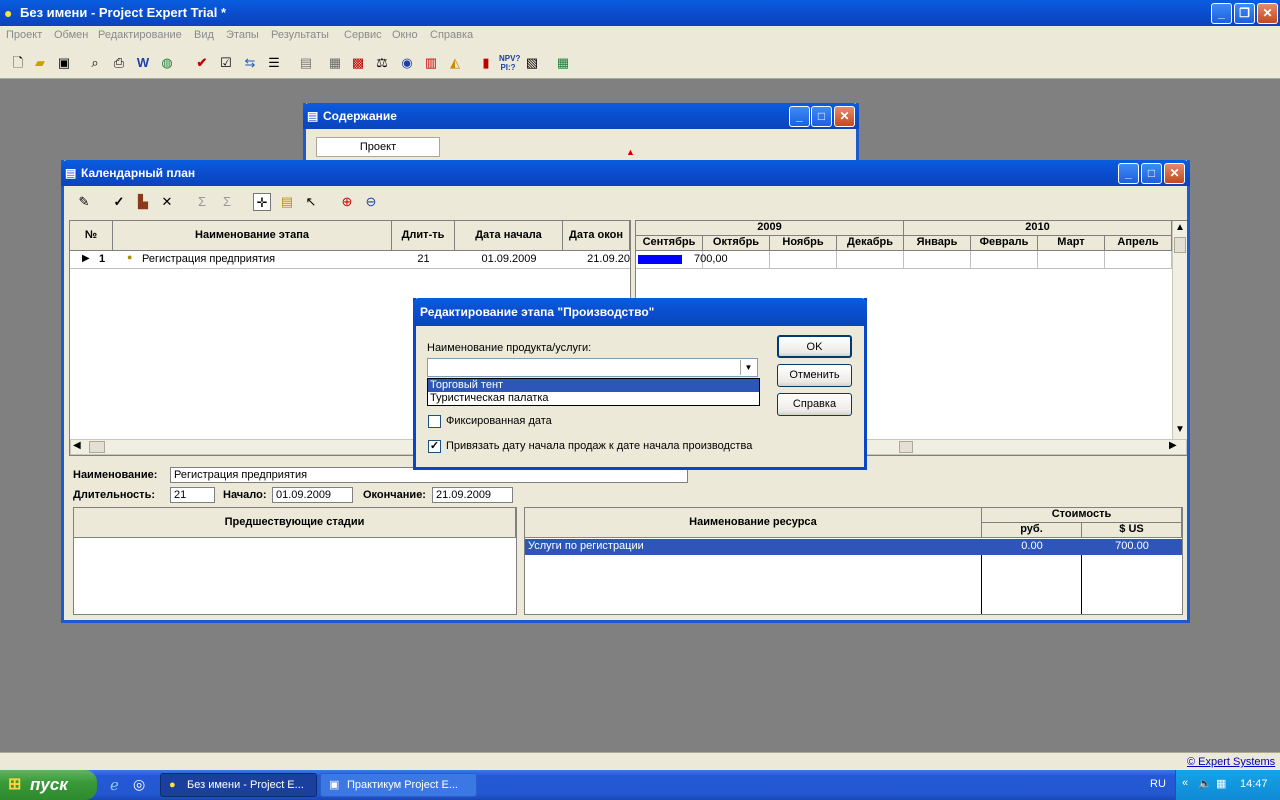 The height and width of the screenshot is (800, 1280). Describe the element at coordinates (1221, 783) in the screenshot. I see `network-icon: ▦` at that location.